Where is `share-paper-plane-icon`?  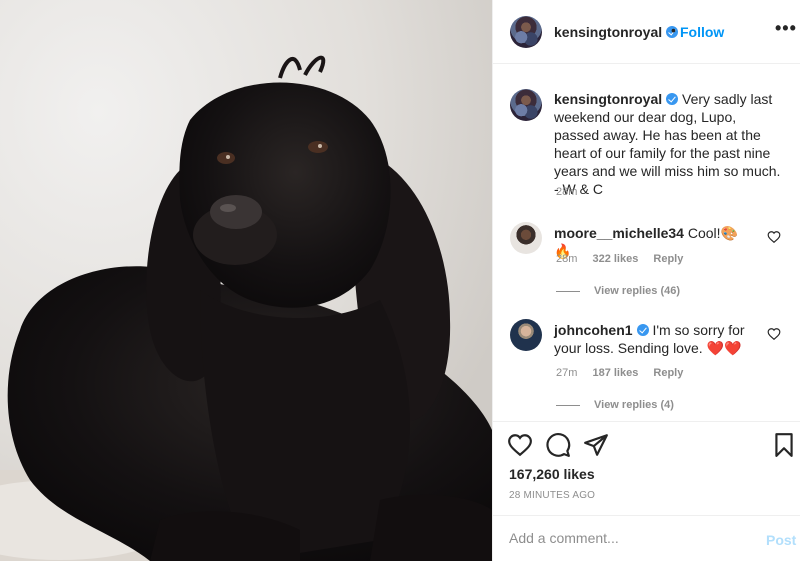 share-paper-plane-icon is located at coordinates (596, 445).